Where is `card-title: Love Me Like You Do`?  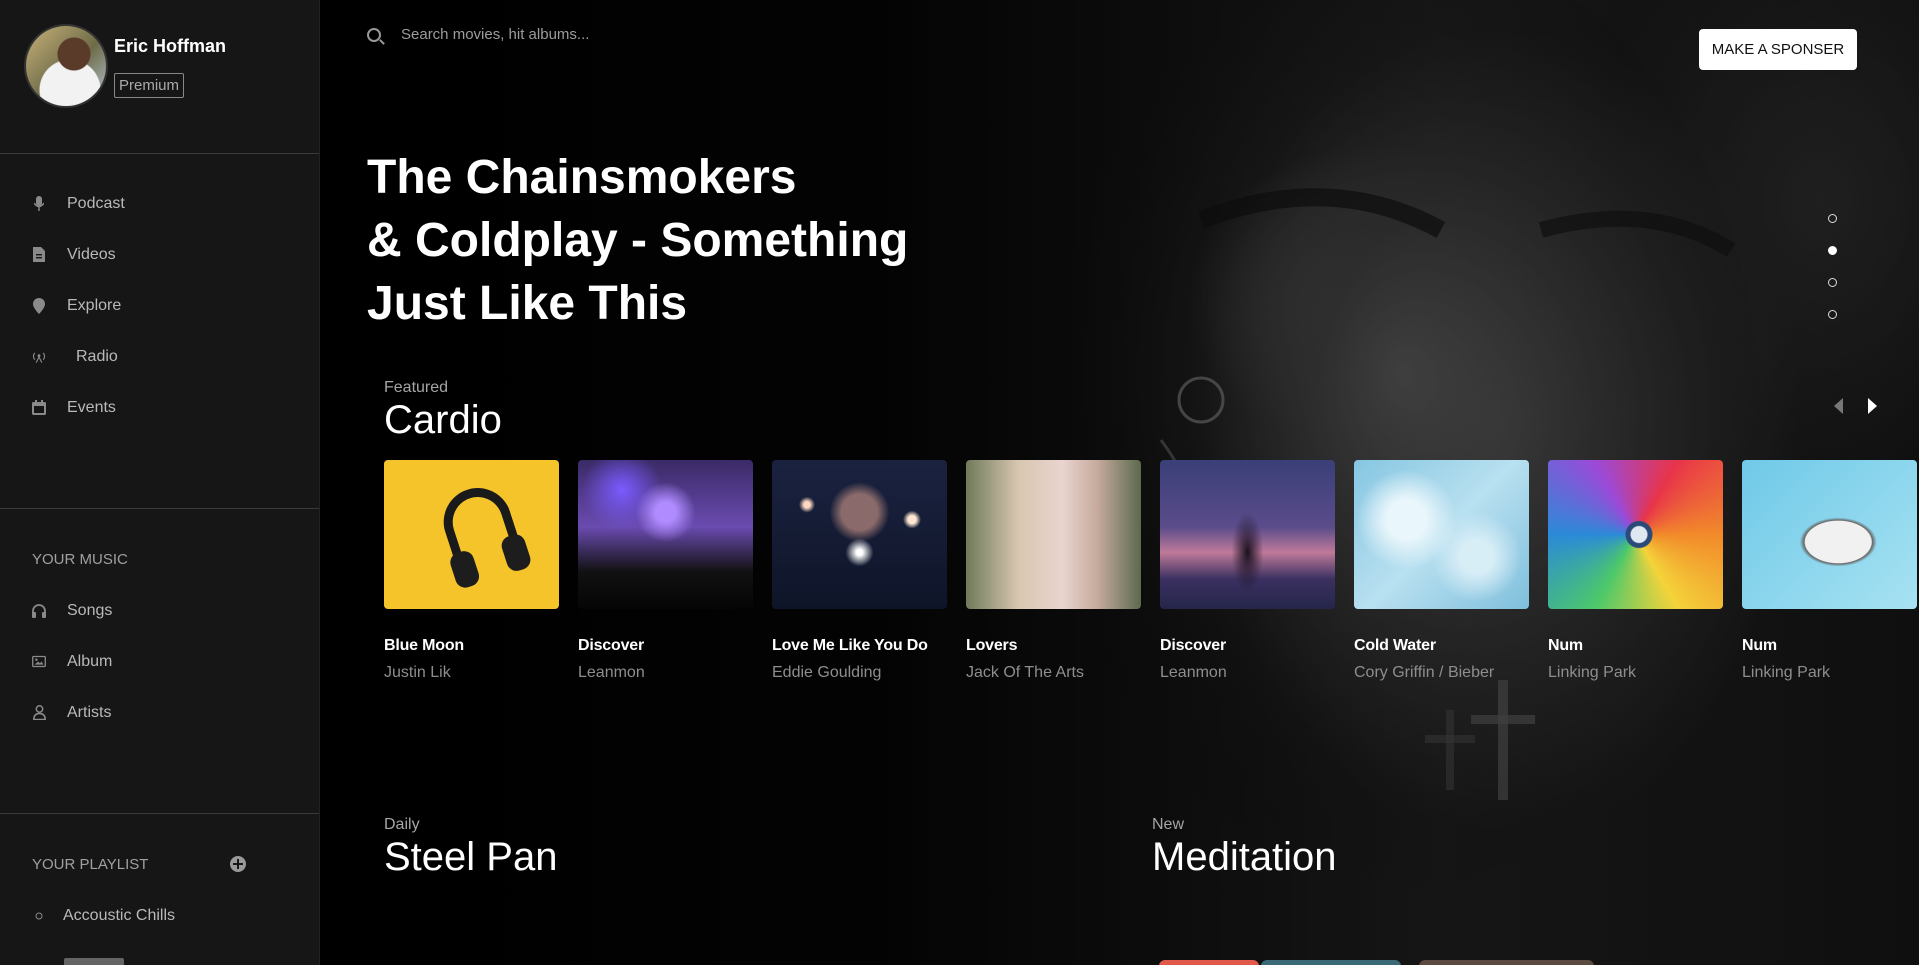 card-title: Love Me Like You Do is located at coordinates (850, 645).